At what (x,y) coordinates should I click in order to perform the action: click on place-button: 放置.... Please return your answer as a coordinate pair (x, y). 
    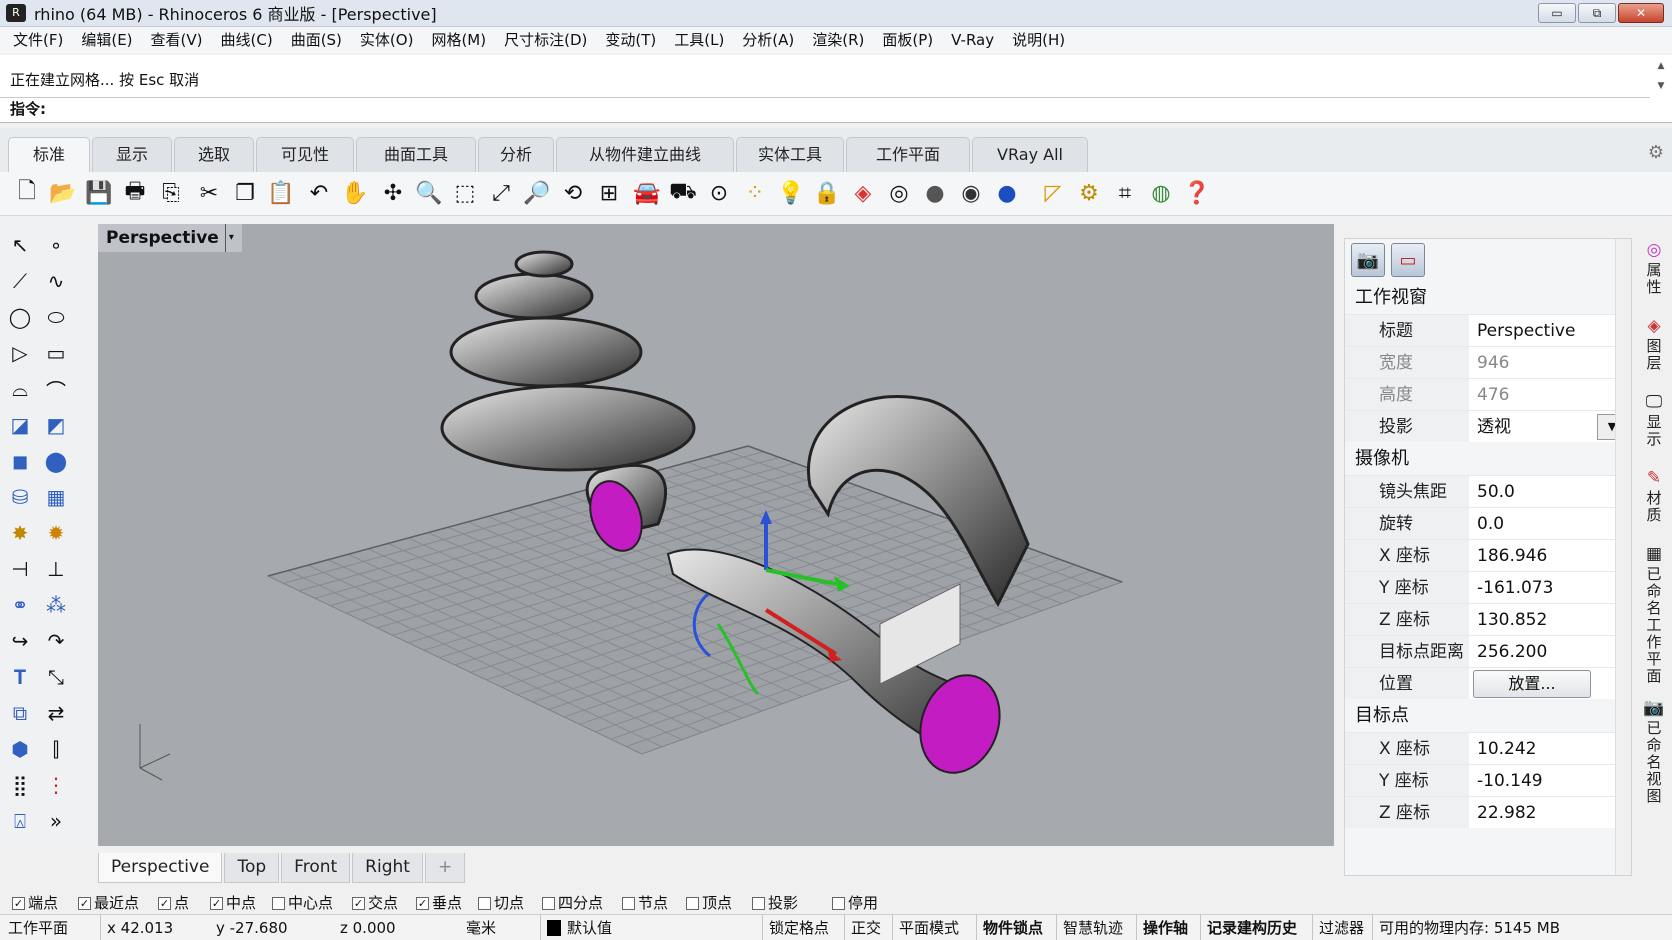
    Looking at the image, I should click on (1532, 684).